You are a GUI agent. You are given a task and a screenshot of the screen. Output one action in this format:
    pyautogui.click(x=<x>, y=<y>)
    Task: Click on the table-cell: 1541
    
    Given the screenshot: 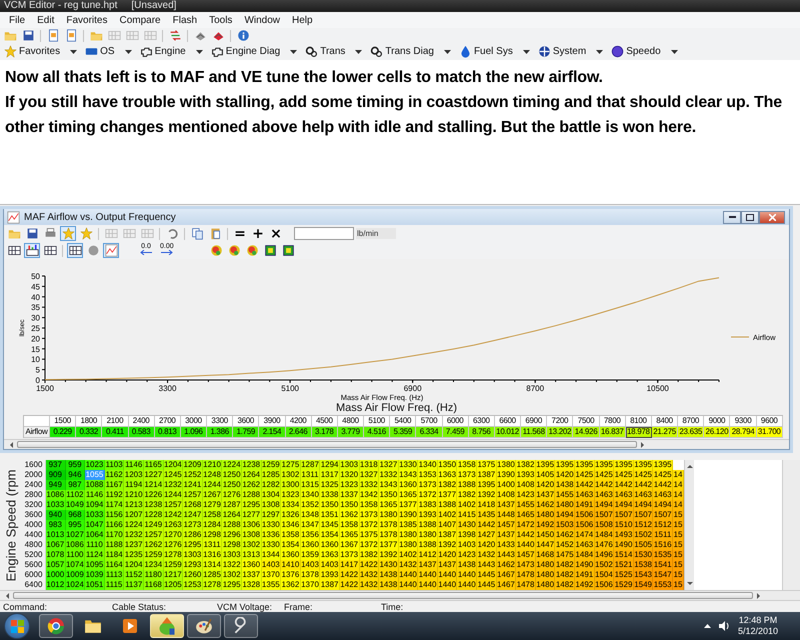 What is the action you would take?
    pyautogui.click(x=663, y=565)
    